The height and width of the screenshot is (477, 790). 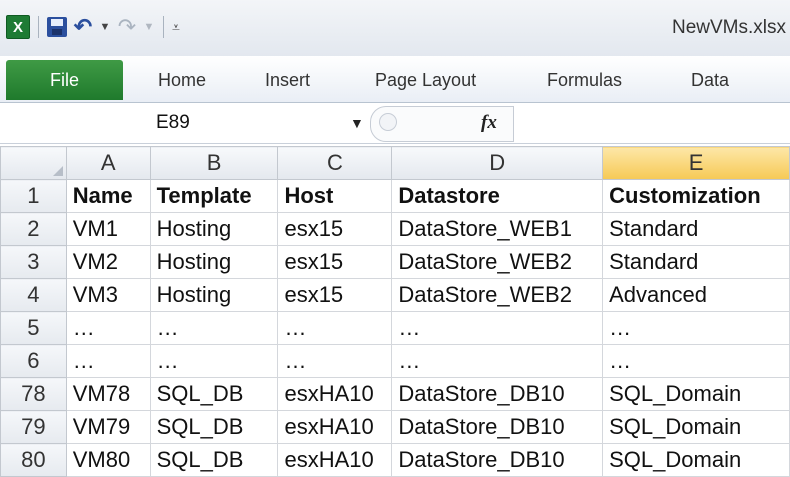 I want to click on cell: Template, so click(x=214, y=196).